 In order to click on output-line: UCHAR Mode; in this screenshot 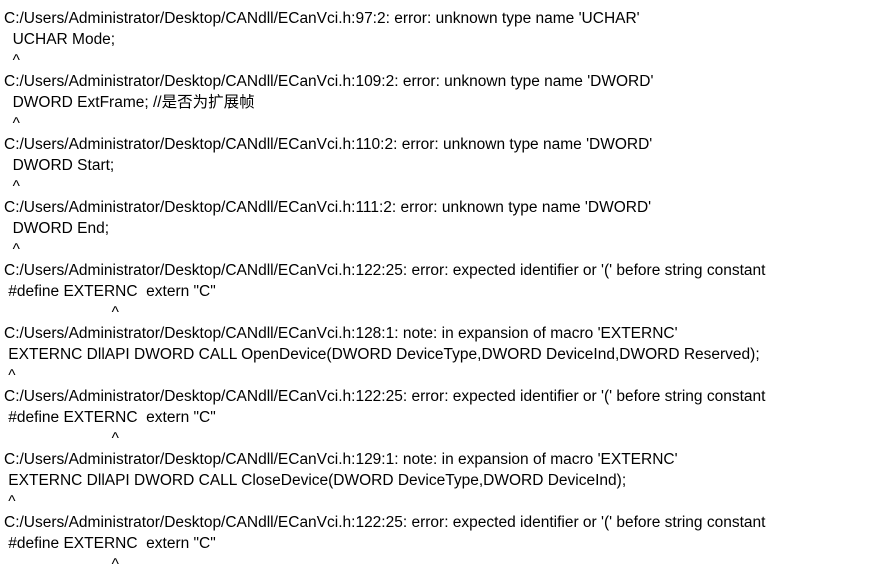, I will do `click(60, 39)`.